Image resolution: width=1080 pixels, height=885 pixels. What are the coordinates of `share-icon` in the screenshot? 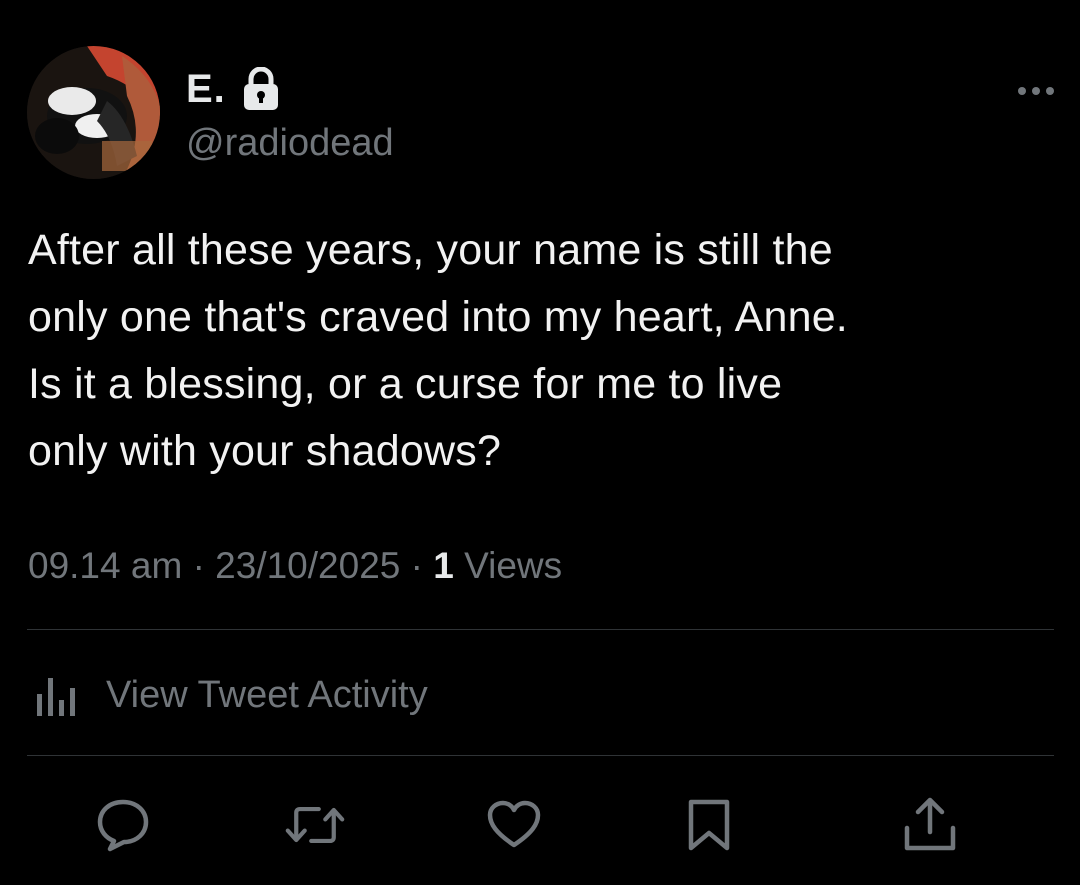 It's located at (930, 824).